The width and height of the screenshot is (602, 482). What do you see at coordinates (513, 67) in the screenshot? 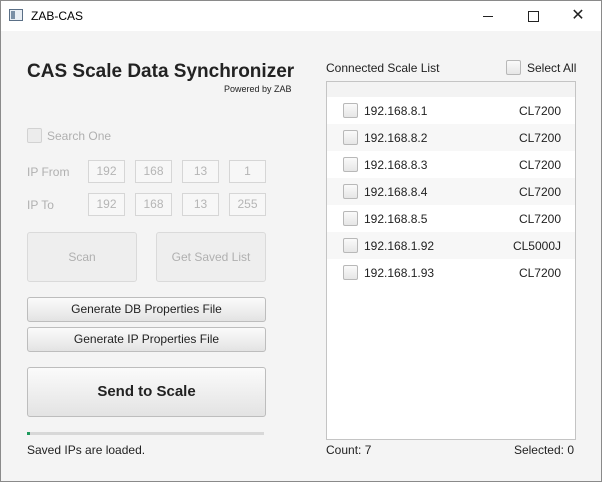
I see `select-all-checkbox` at bounding box center [513, 67].